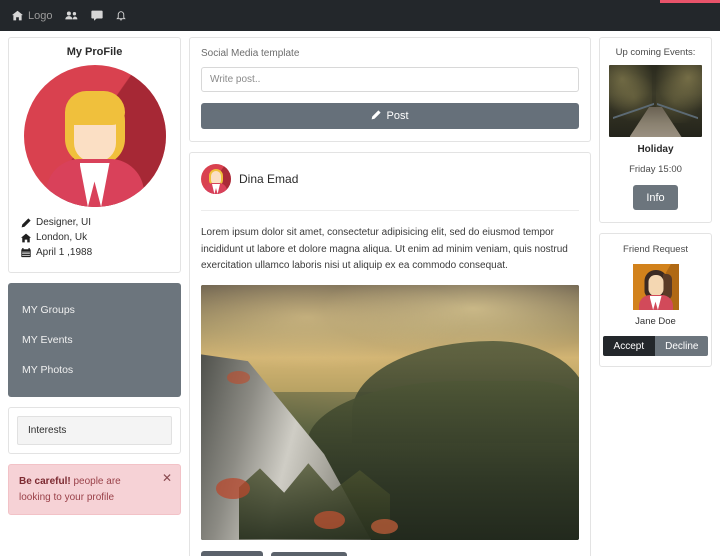  What do you see at coordinates (390, 179) in the screenshot?
I see `post-header: Dina Emad` at bounding box center [390, 179].